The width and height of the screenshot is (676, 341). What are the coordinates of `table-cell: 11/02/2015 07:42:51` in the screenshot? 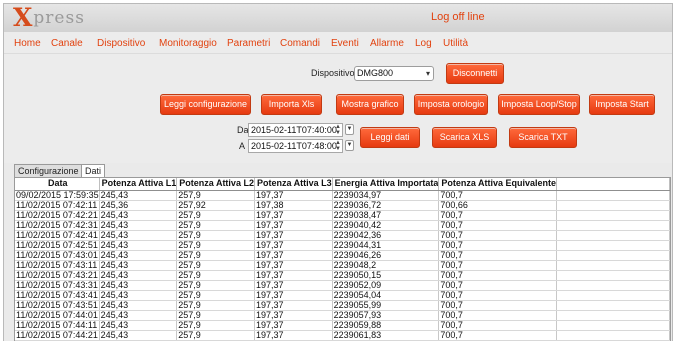 It's located at (57, 245).